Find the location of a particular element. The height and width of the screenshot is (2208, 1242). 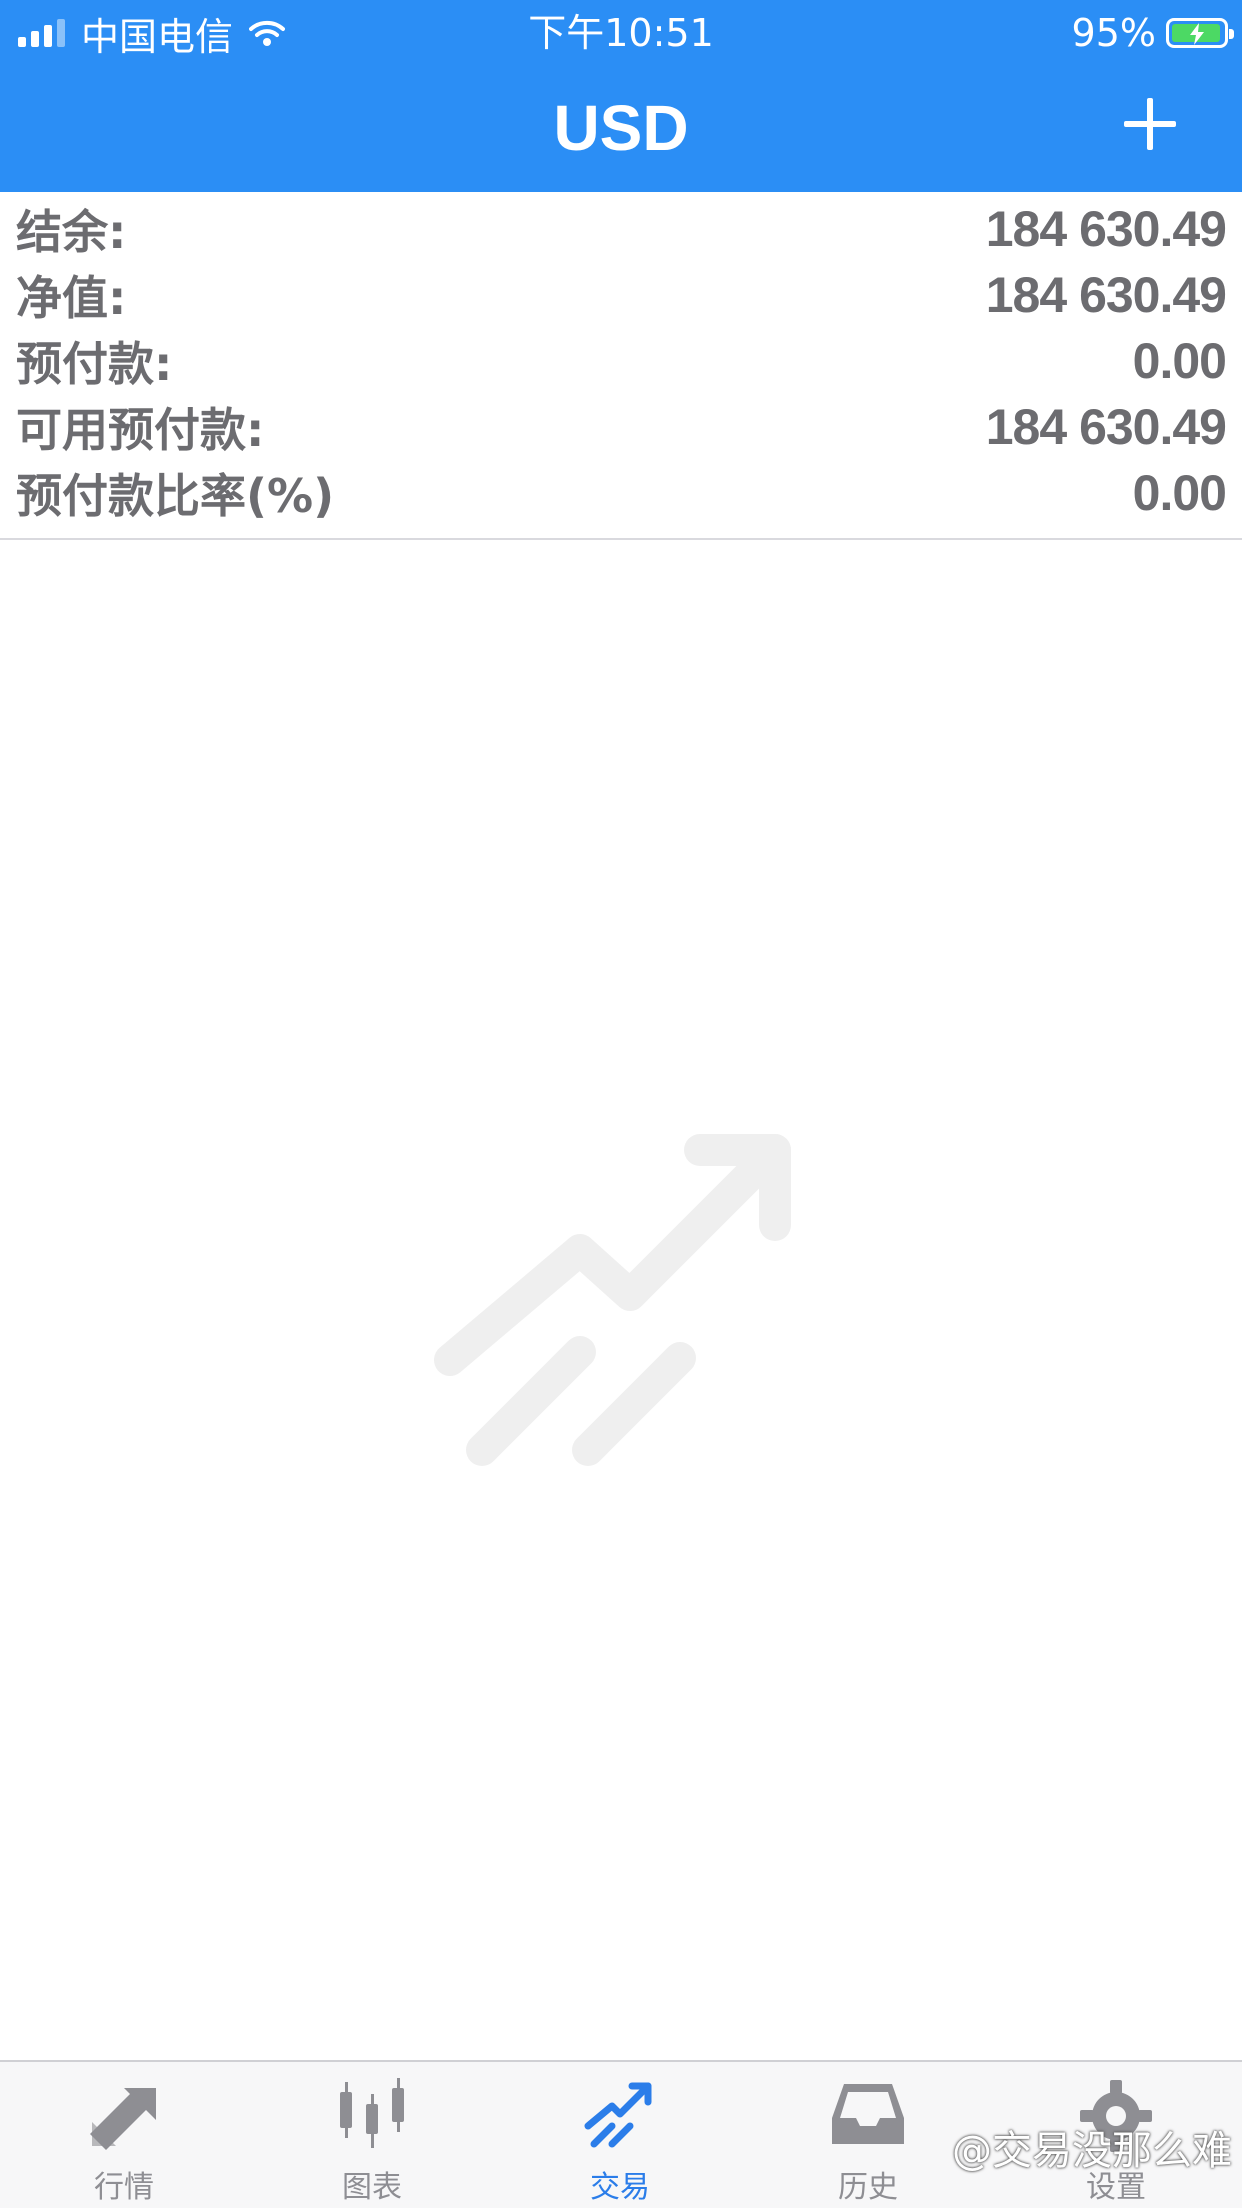

row-label: 可用预付款: is located at coordinates (140, 430).